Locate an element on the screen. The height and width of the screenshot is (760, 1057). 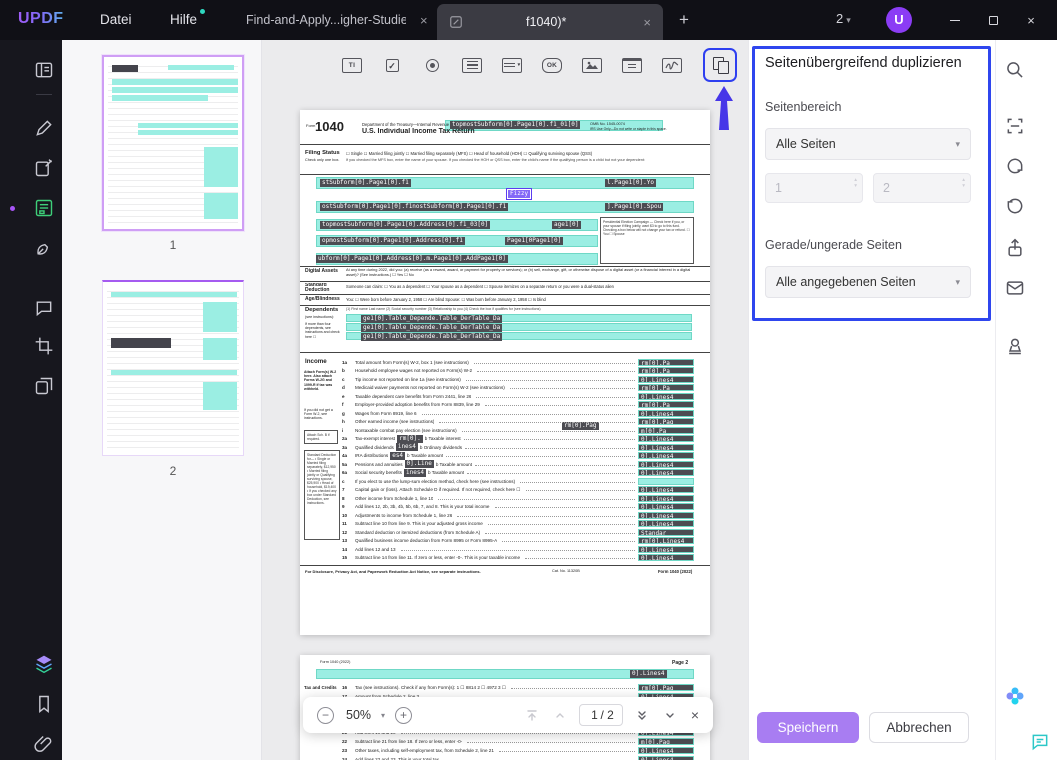
ai-assistant-icon is located at coordinates (1015, 696).